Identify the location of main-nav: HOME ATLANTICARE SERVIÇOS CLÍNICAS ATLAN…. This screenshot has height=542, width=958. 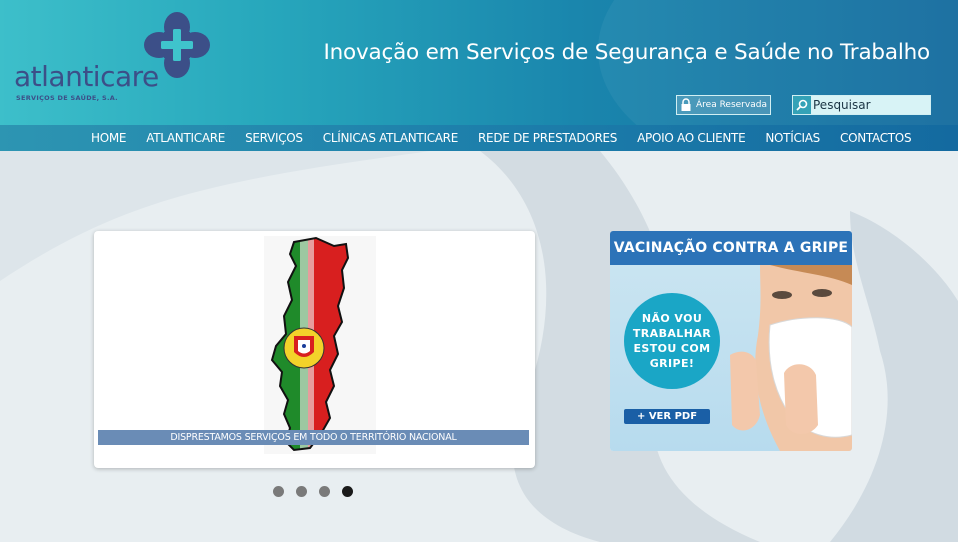
(479, 138).